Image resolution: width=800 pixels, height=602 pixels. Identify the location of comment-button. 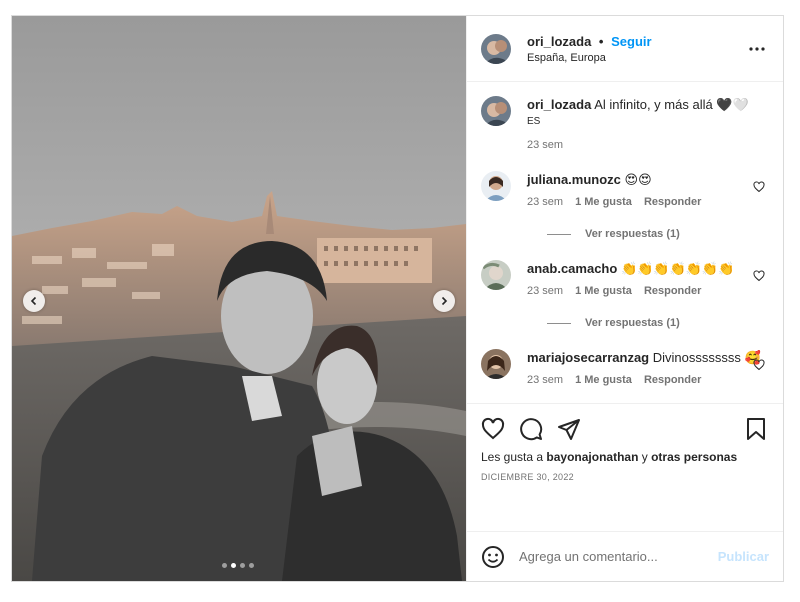
(531, 429).